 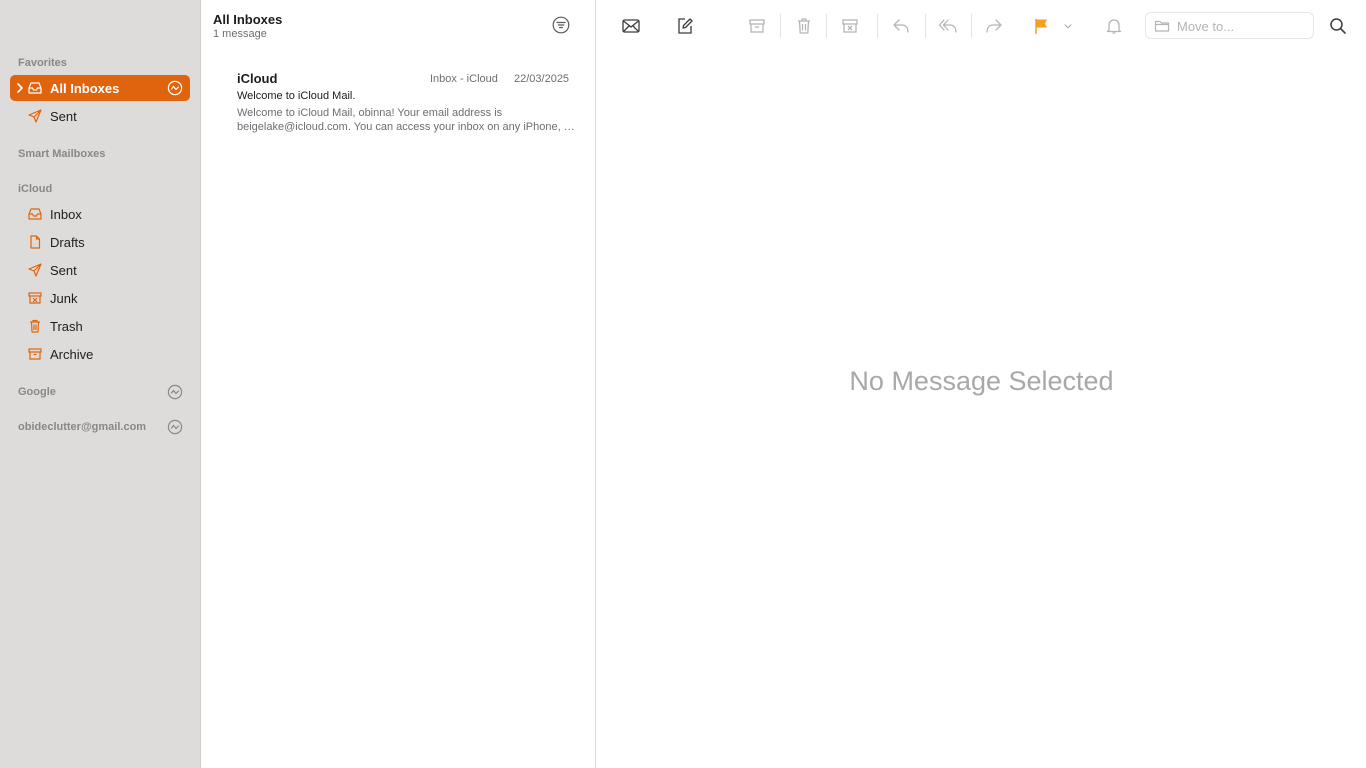 I want to click on junk-button, so click(x=850, y=26).